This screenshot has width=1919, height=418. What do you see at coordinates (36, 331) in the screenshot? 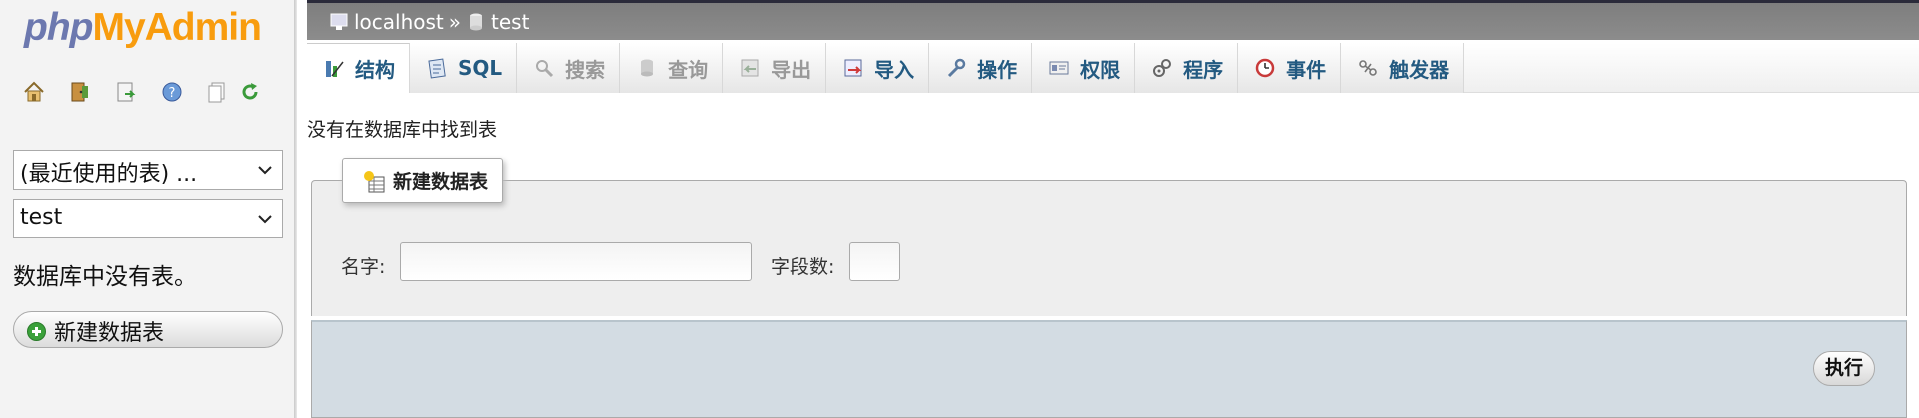
I see `plus-icon` at bounding box center [36, 331].